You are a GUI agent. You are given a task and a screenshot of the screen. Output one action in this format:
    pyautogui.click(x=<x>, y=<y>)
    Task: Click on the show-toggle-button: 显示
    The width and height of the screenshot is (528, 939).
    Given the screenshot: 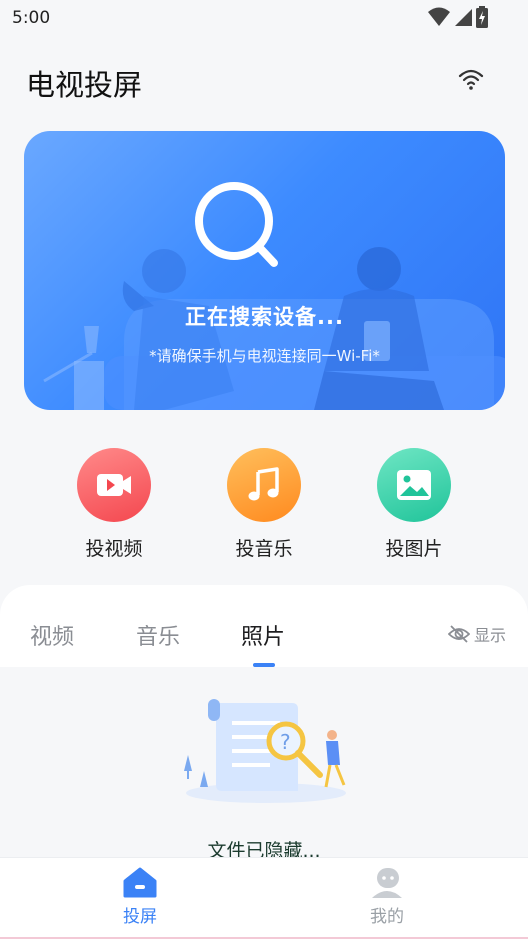 What is the action you would take?
    pyautogui.click(x=476, y=634)
    